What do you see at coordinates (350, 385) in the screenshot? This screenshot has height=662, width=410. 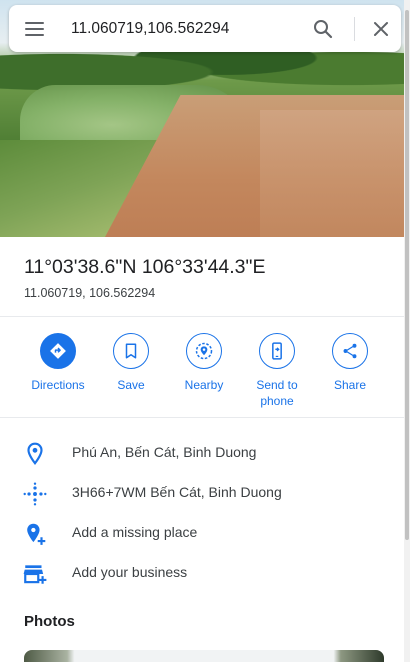 I see `share-label: Share` at bounding box center [350, 385].